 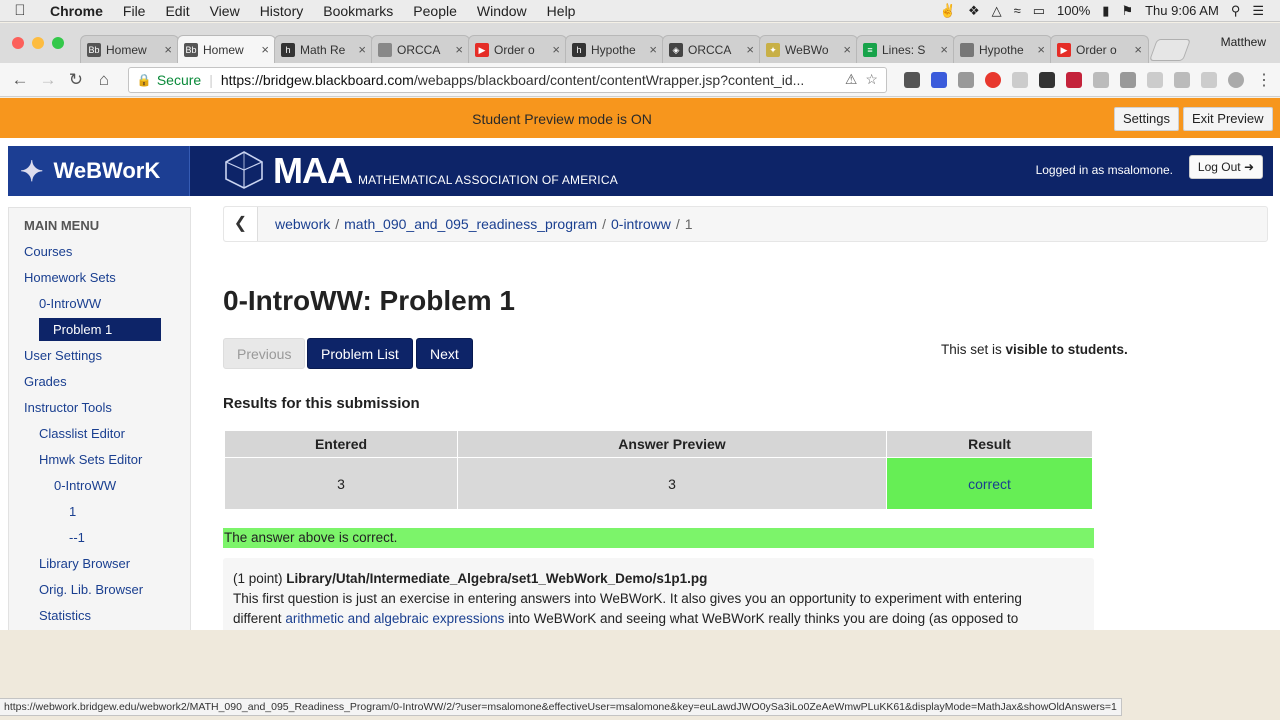 I want to click on previous-problem-button: Previous, so click(x=264, y=353).